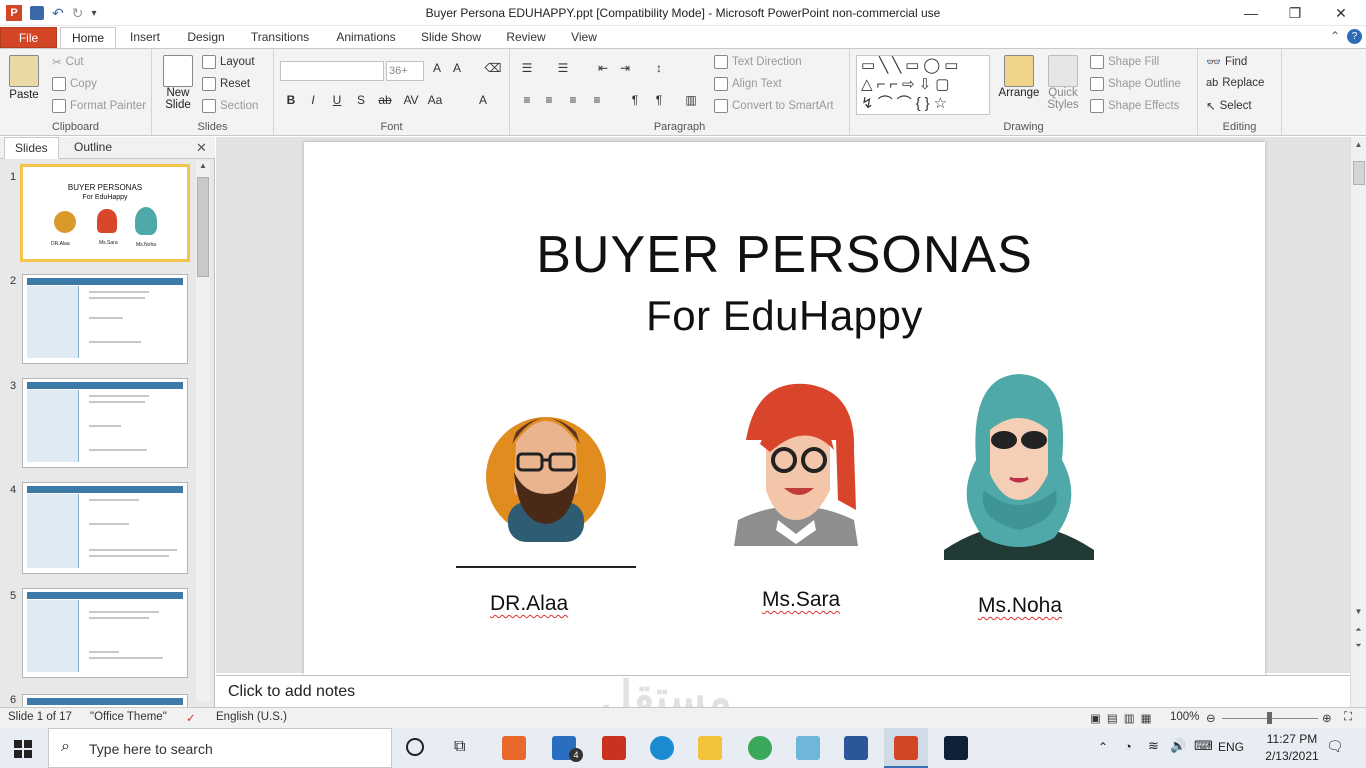 Image resolution: width=1366 pixels, height=768 pixels. What do you see at coordinates (203, 431) in the screenshot?
I see `slides-scrollbar: ▲` at bounding box center [203, 431].